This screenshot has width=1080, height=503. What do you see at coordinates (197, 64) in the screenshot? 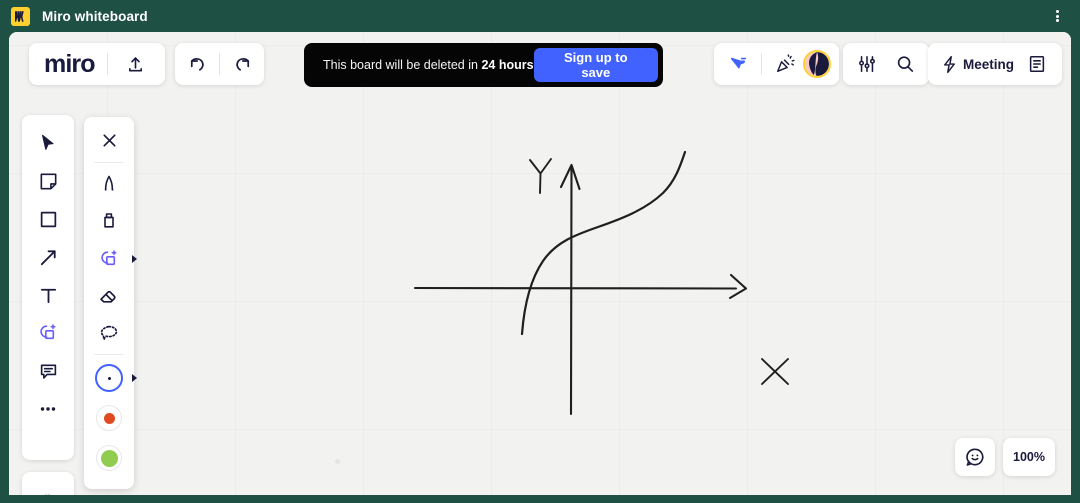
I see `undo-icon` at bounding box center [197, 64].